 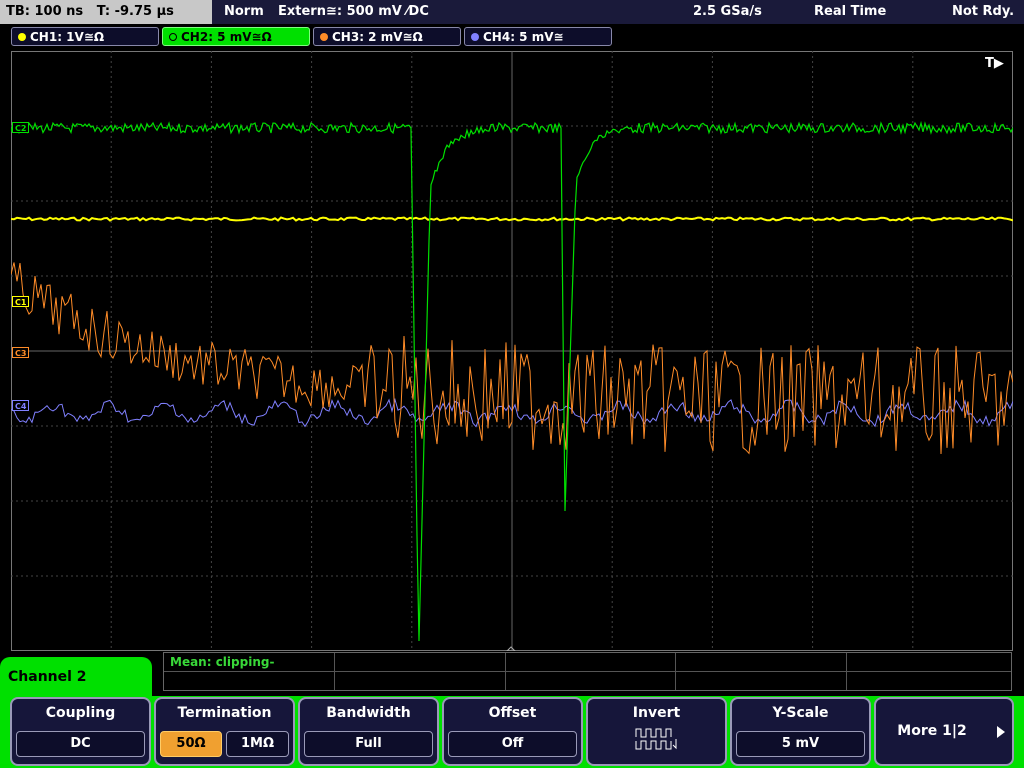 I want to click on sample-rate: 2.5 GSa/s, so click(x=727, y=11).